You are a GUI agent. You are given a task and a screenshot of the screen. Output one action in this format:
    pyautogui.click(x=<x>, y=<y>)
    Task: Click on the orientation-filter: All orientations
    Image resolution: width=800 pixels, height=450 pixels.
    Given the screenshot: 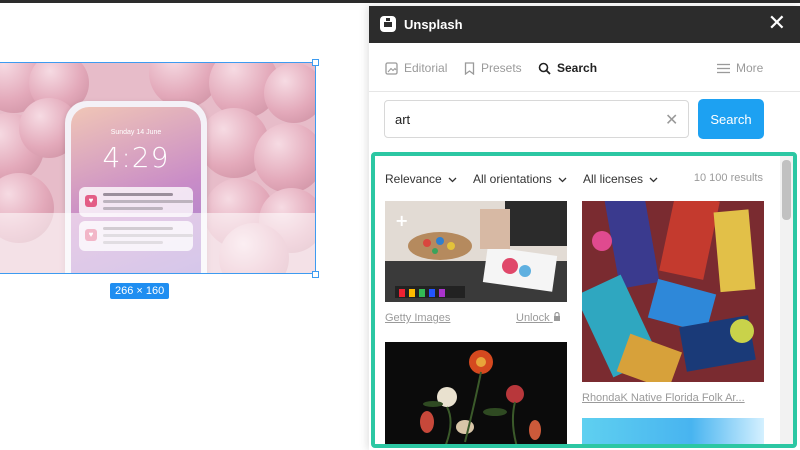 What is the action you would take?
    pyautogui.click(x=520, y=179)
    